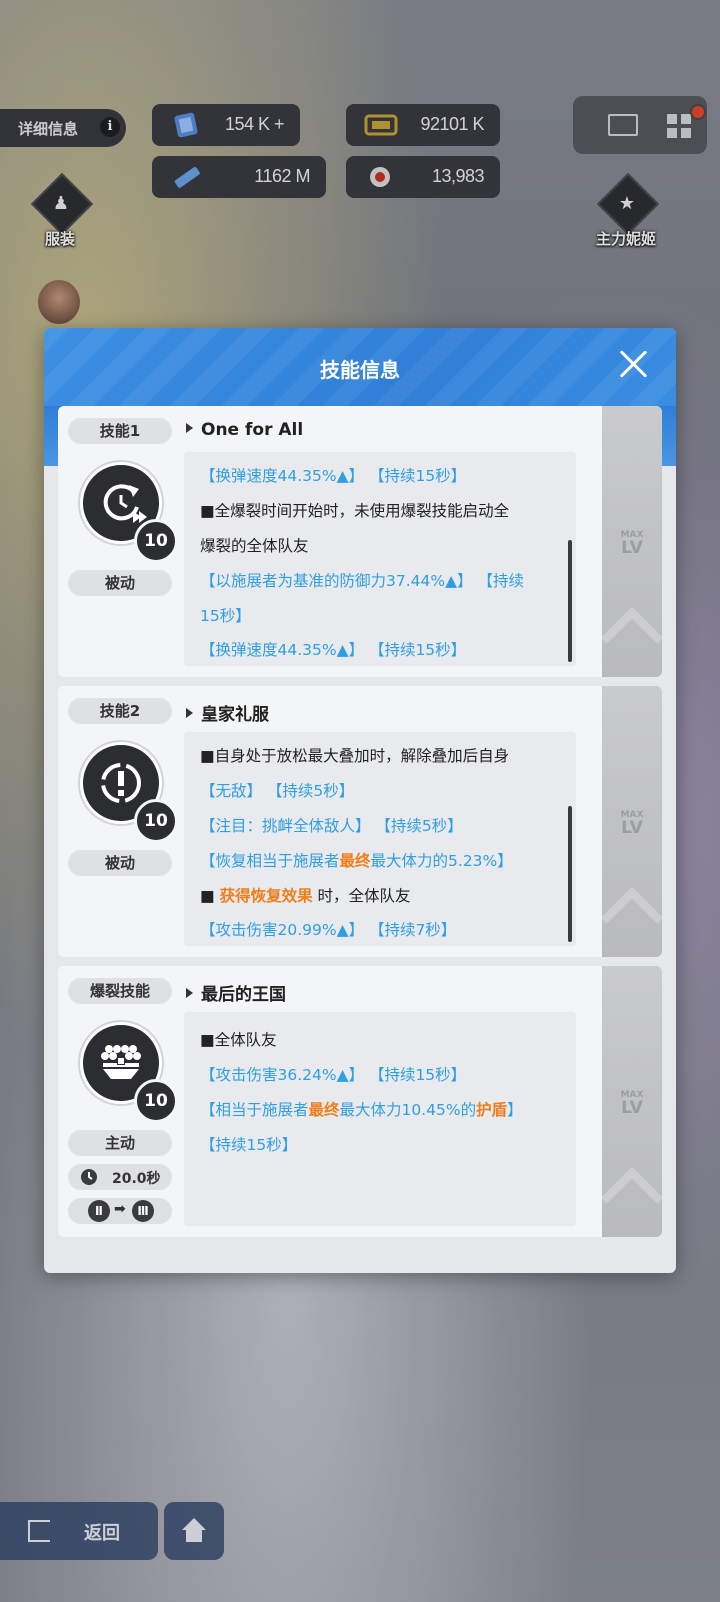 This screenshot has width=720, height=1602. Describe the element at coordinates (227, 712) in the screenshot. I see `skill-name: 皇家礼服` at that location.